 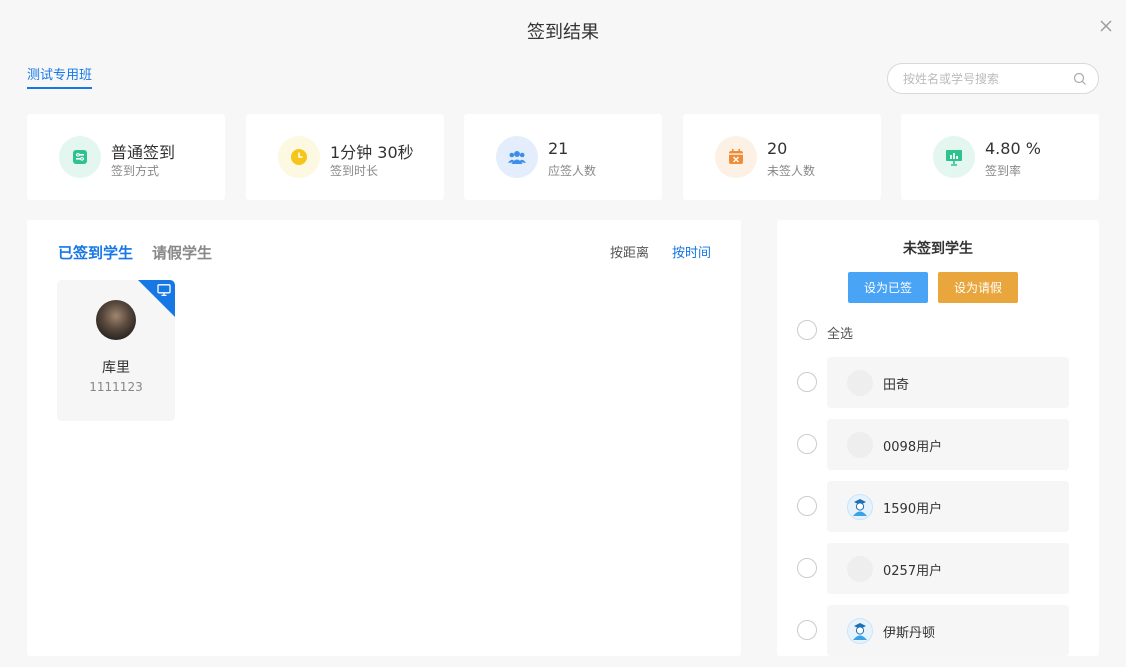 What do you see at coordinates (116, 387) in the screenshot?
I see `student-id: 1111123` at bounding box center [116, 387].